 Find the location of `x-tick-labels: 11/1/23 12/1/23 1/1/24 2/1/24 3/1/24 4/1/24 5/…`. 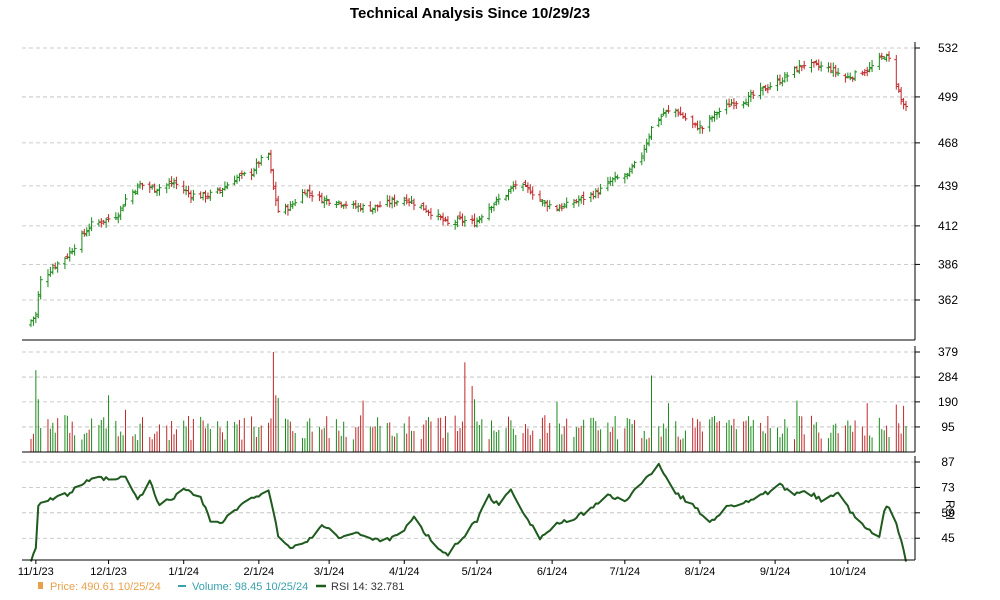

x-tick-labels: 11/1/23 12/1/23 1/1/24 2/1/24 3/1/24 4/1/24 5/… is located at coordinates (442, 569).